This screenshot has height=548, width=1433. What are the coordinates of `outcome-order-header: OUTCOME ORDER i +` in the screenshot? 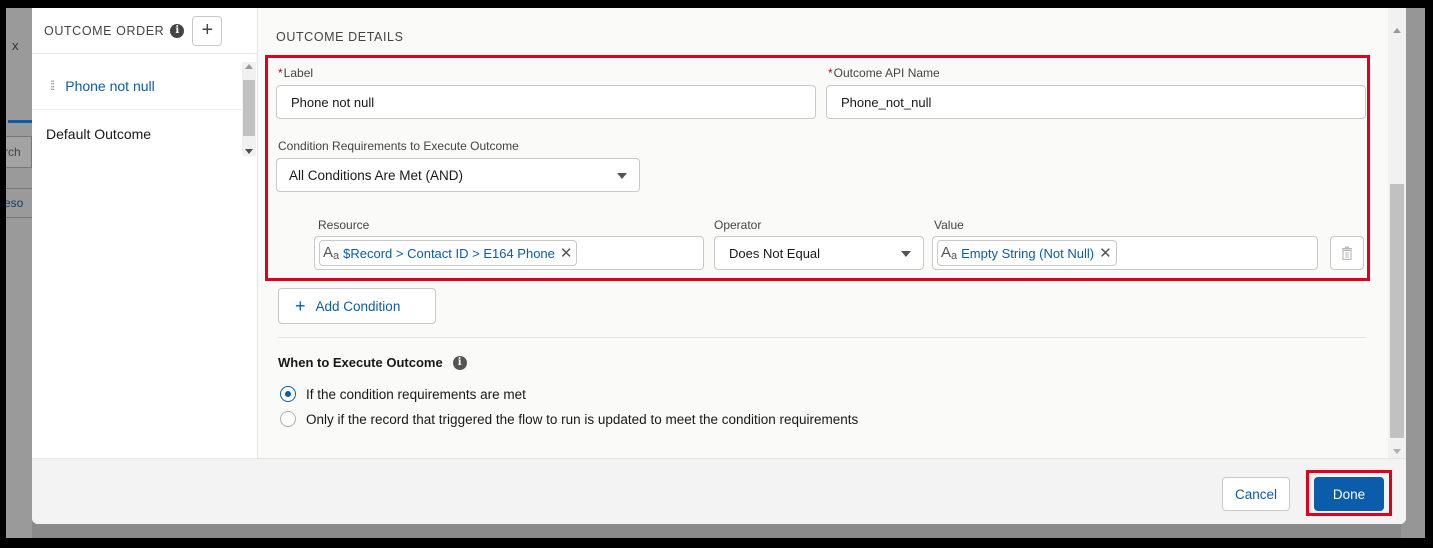 It's located at (144, 31).